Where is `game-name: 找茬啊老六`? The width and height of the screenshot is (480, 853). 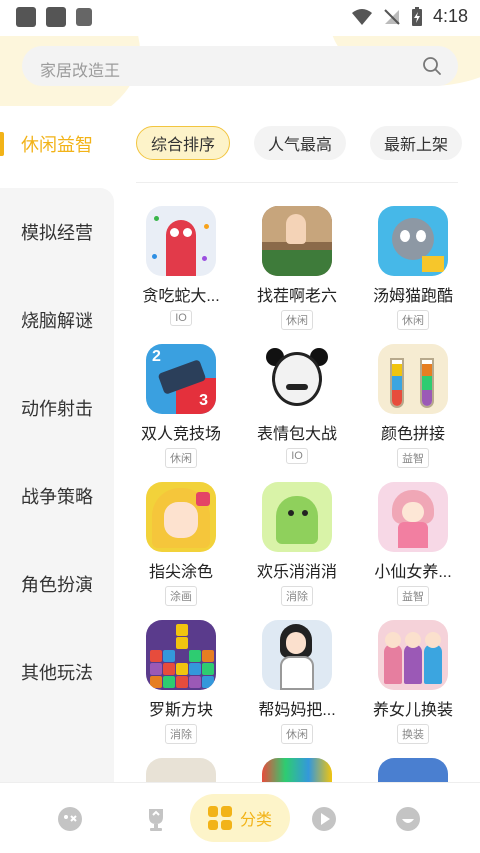 game-name: 找茬啊老六 is located at coordinates (296, 296).